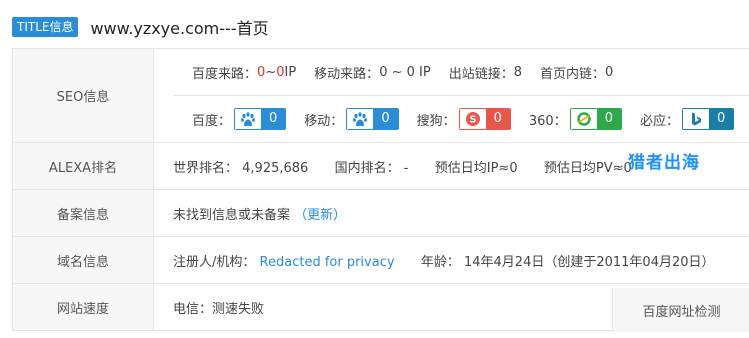 Image resolution: width=749 pixels, height=338 pixels. Describe the element at coordinates (320, 215) in the screenshot. I see `beian-update-link: （更新）` at that location.